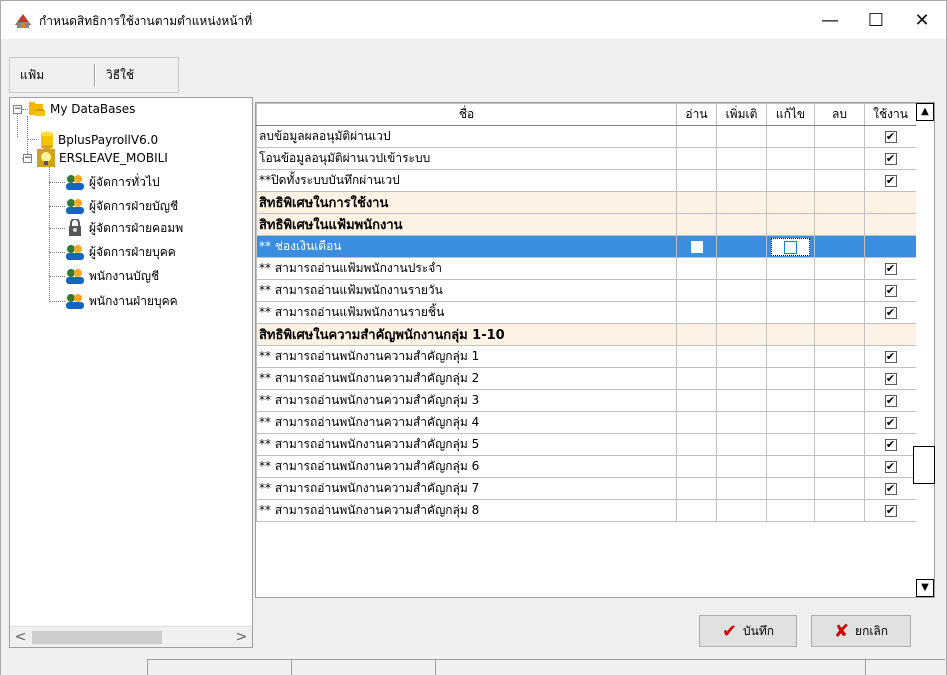 This screenshot has height=675, width=947. What do you see at coordinates (586, 136) in the screenshot?
I see `table-row: ลบข้อมูลผลอนุมัติผ่านเวป ✔` at bounding box center [586, 136].